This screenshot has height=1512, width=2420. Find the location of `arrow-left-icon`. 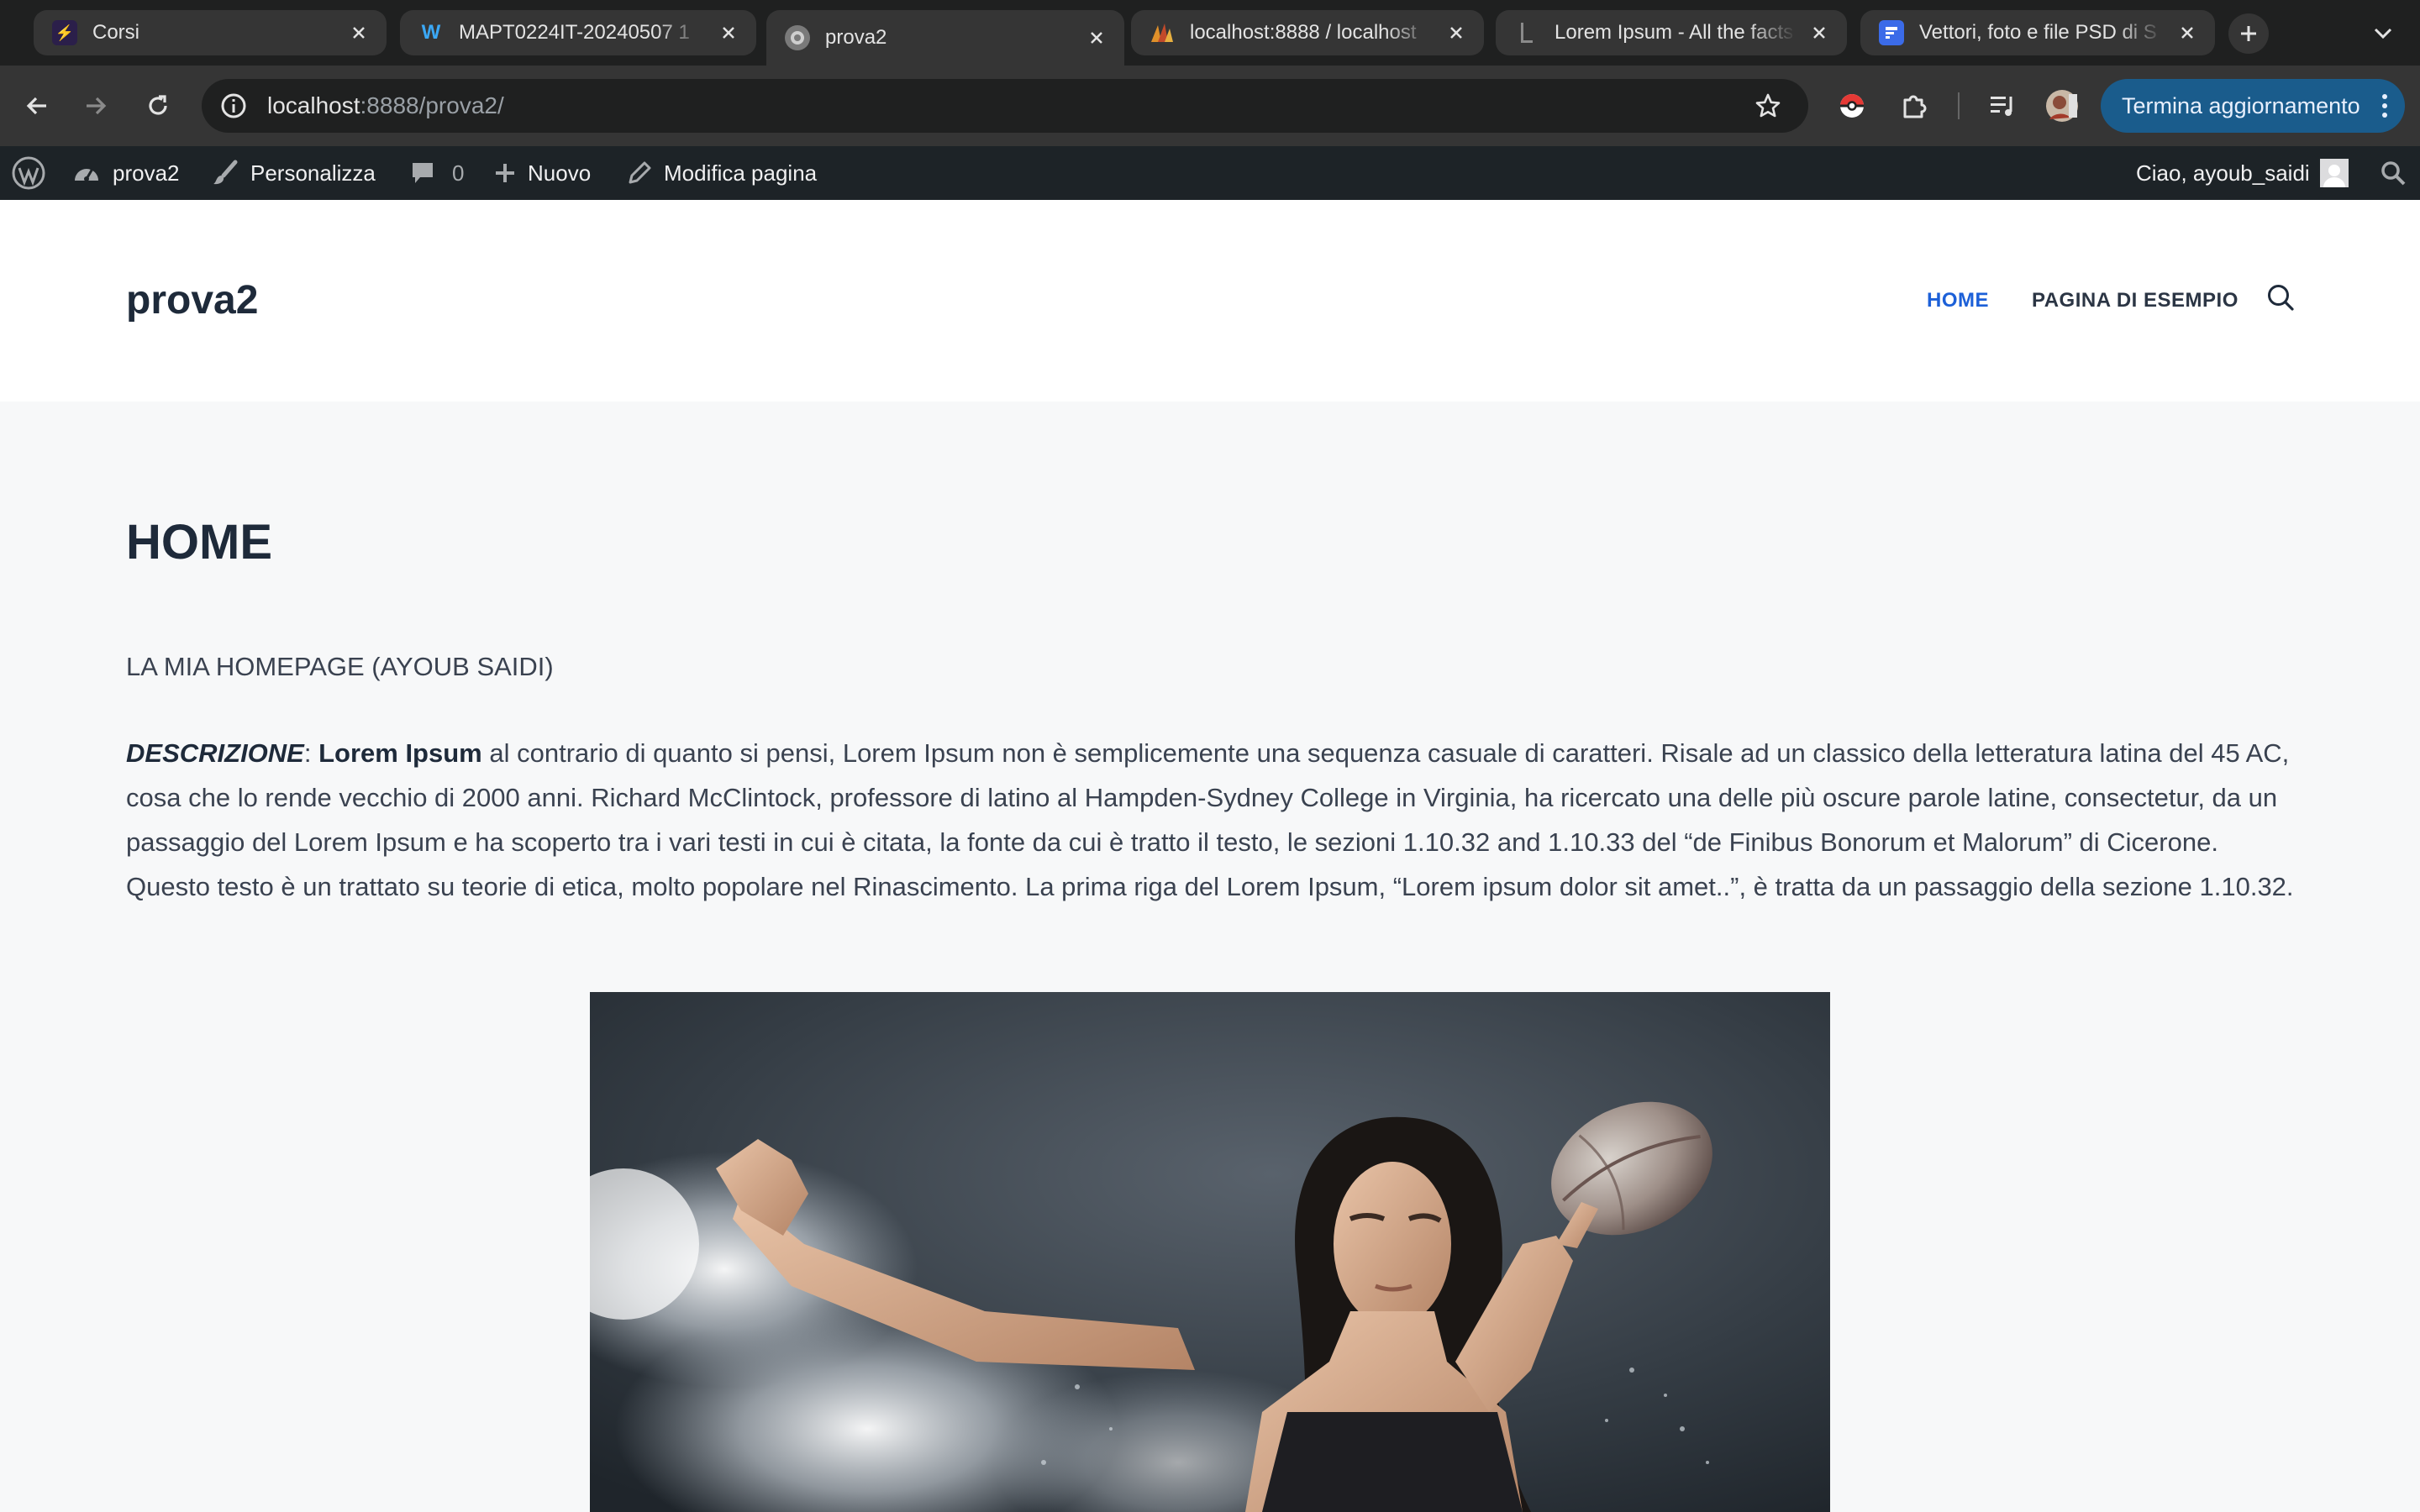

arrow-left-icon is located at coordinates (36, 106).